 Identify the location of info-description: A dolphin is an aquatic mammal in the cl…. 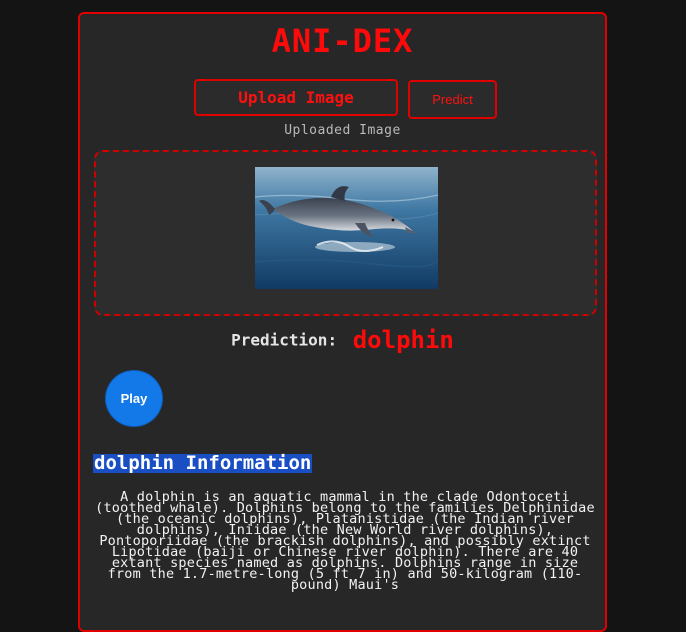
(345, 541).